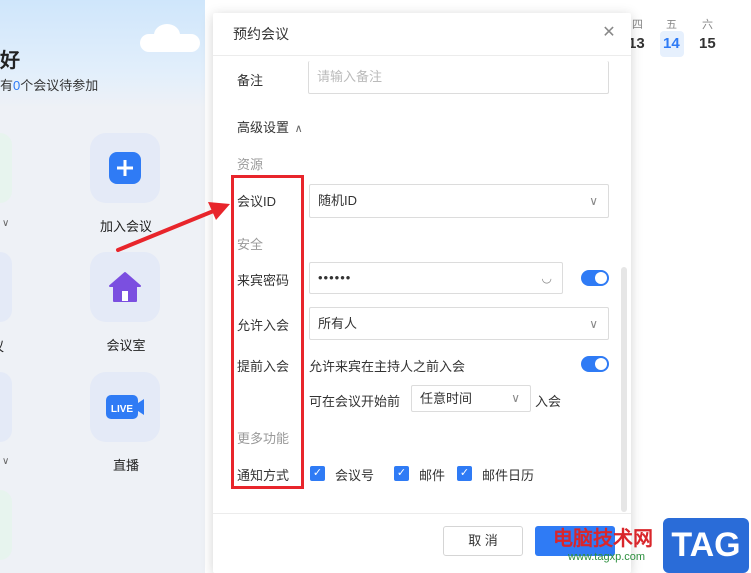 The width and height of the screenshot is (751, 573). I want to click on meeting-room-label: 会议室, so click(126, 345).